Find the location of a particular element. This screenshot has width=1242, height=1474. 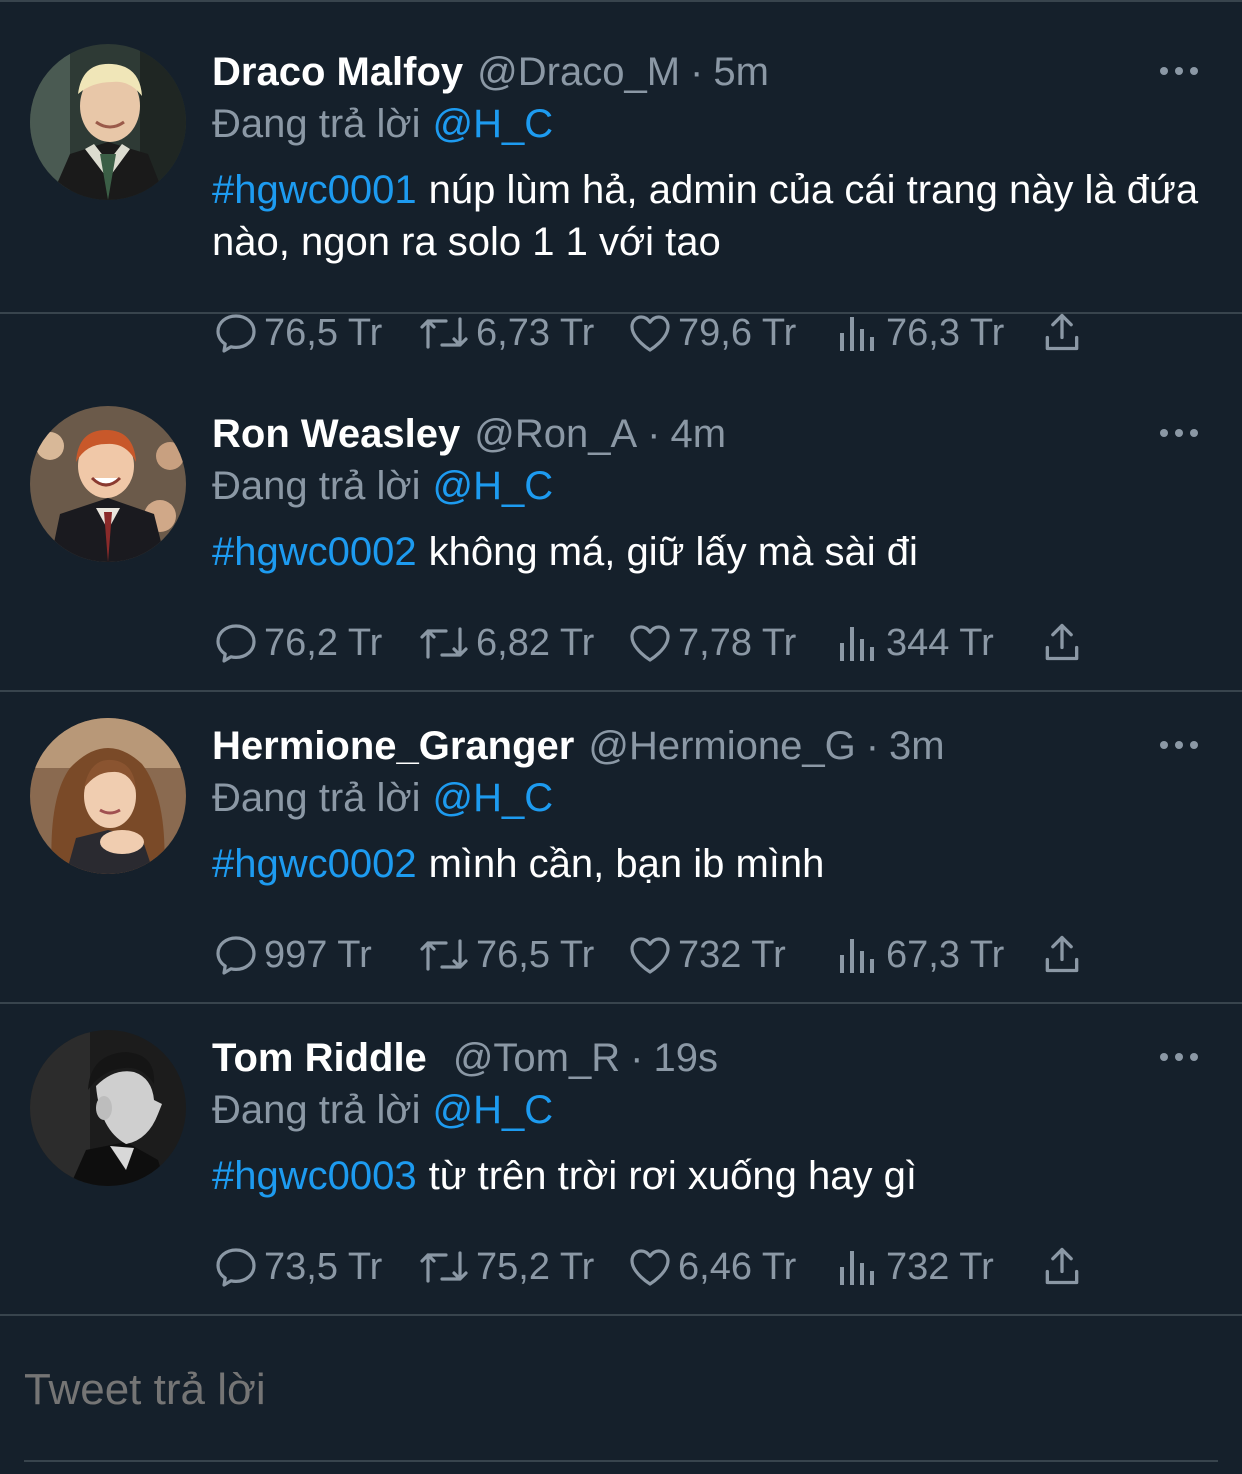

retweet-count: 6,73 Tr is located at coordinates (535, 332).